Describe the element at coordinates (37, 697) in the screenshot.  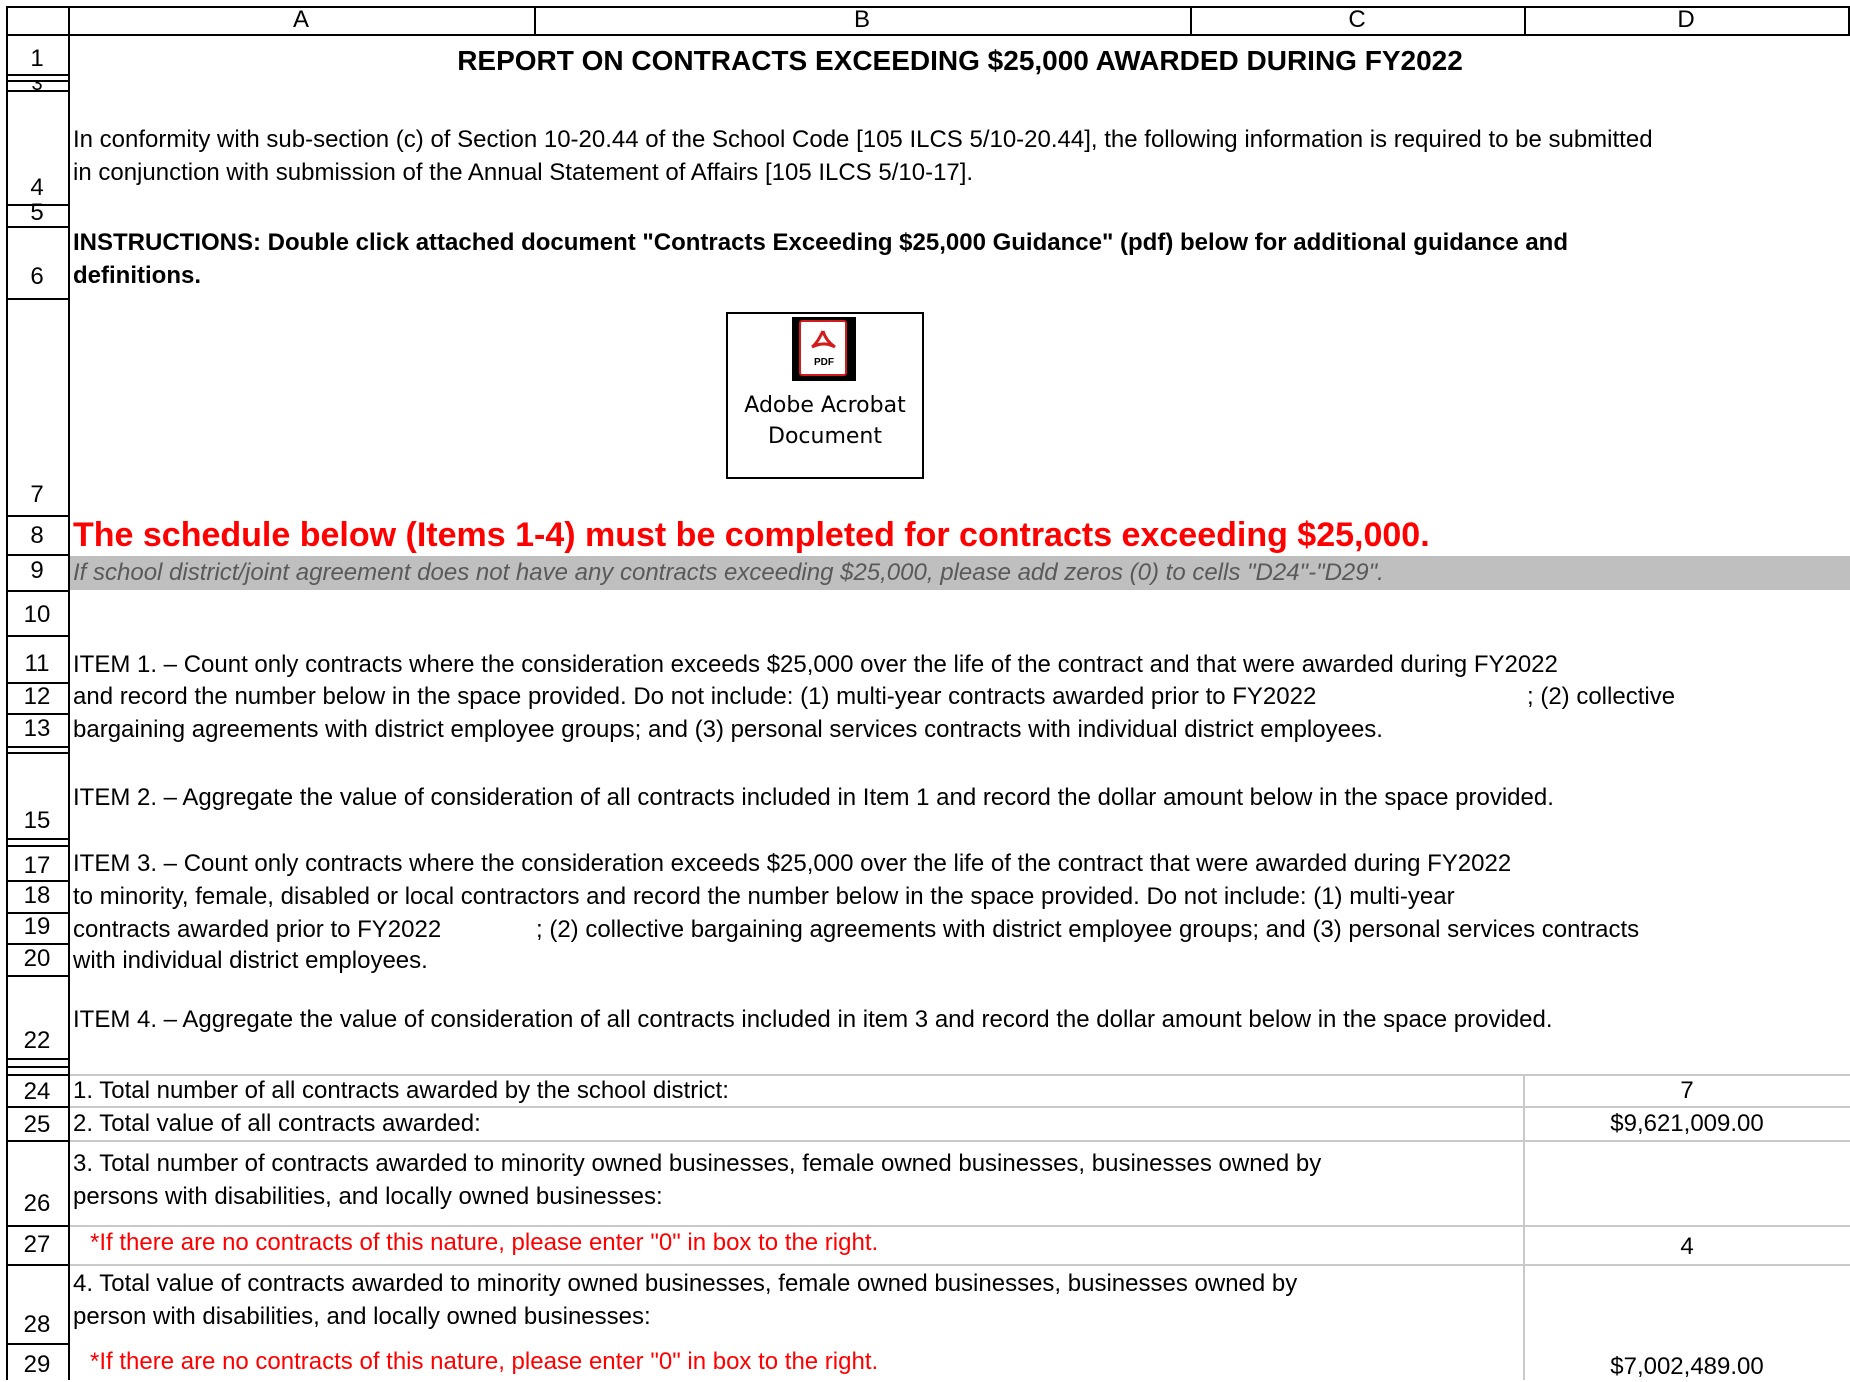
I see `row-header-12: 12` at that location.